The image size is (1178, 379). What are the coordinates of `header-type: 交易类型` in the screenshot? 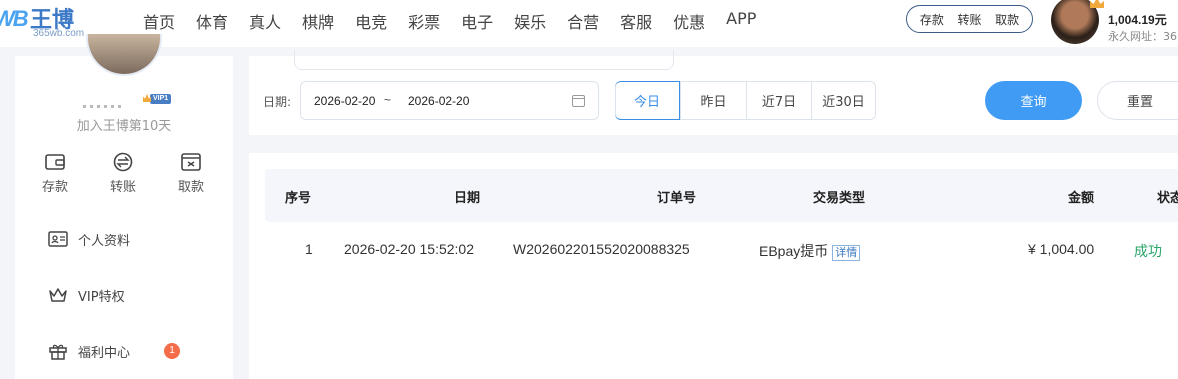 It's located at (839, 198).